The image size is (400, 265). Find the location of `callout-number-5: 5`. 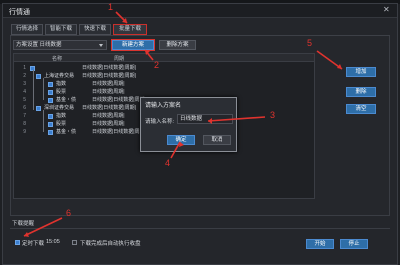

callout-number-5: 5 is located at coordinates (310, 43).